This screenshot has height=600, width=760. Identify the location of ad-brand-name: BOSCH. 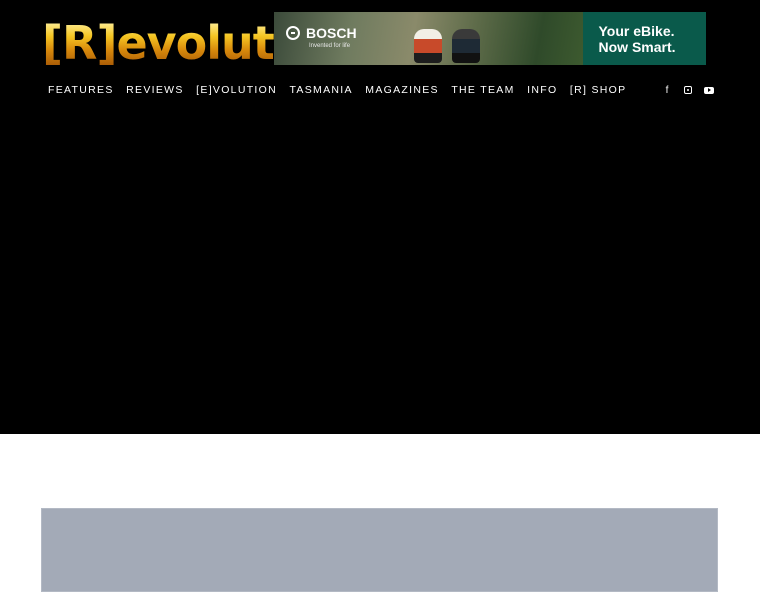
(331, 33).